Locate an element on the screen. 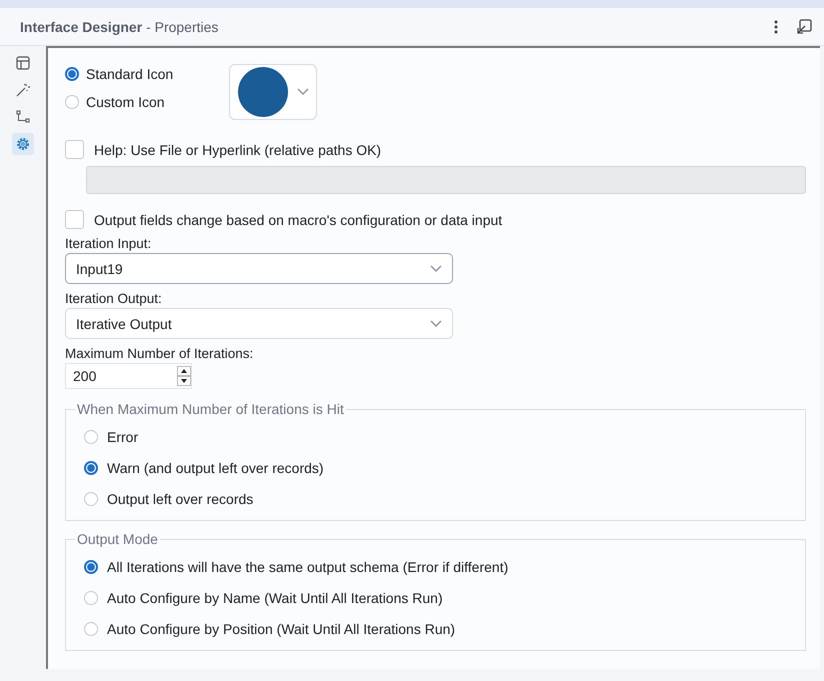 The height and width of the screenshot is (681, 824). icon-picker-dropdown is located at coordinates (273, 92).